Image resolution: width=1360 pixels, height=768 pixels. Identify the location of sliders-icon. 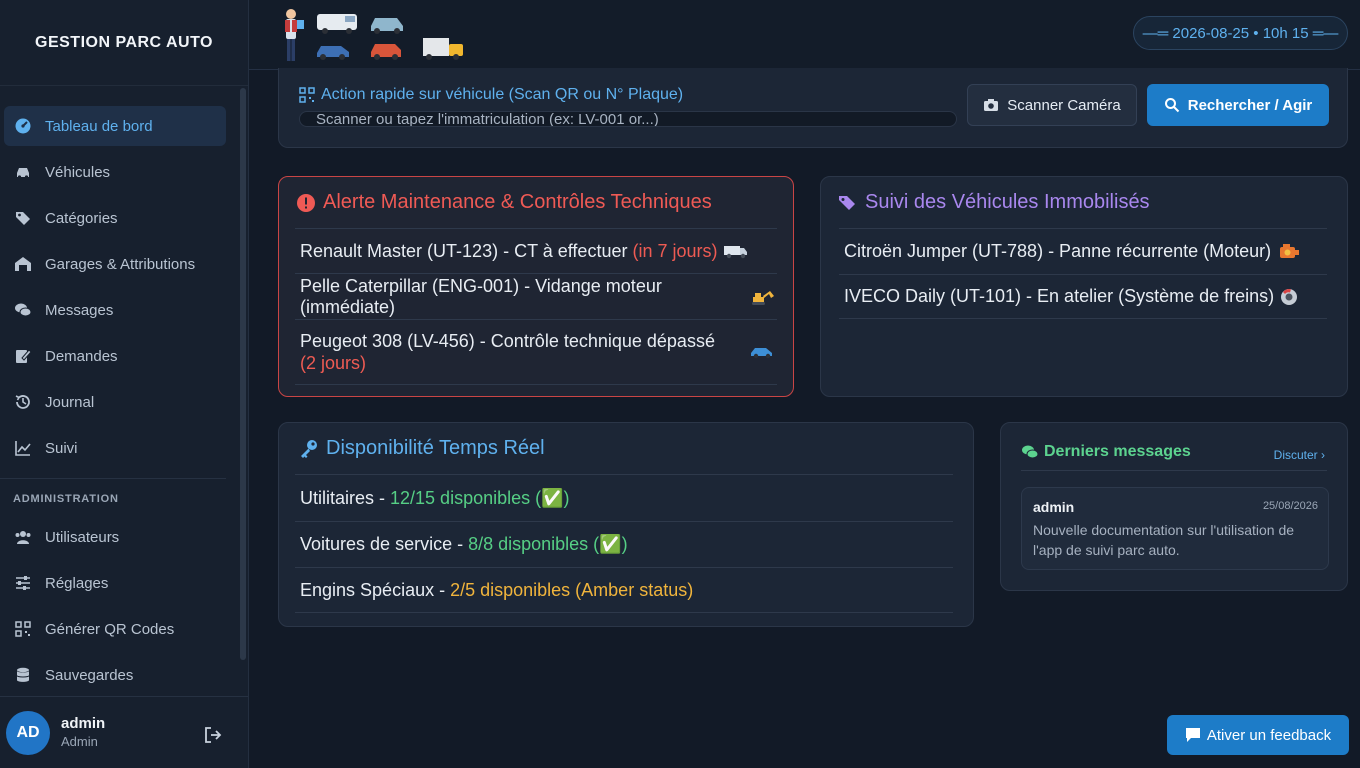
(23, 583).